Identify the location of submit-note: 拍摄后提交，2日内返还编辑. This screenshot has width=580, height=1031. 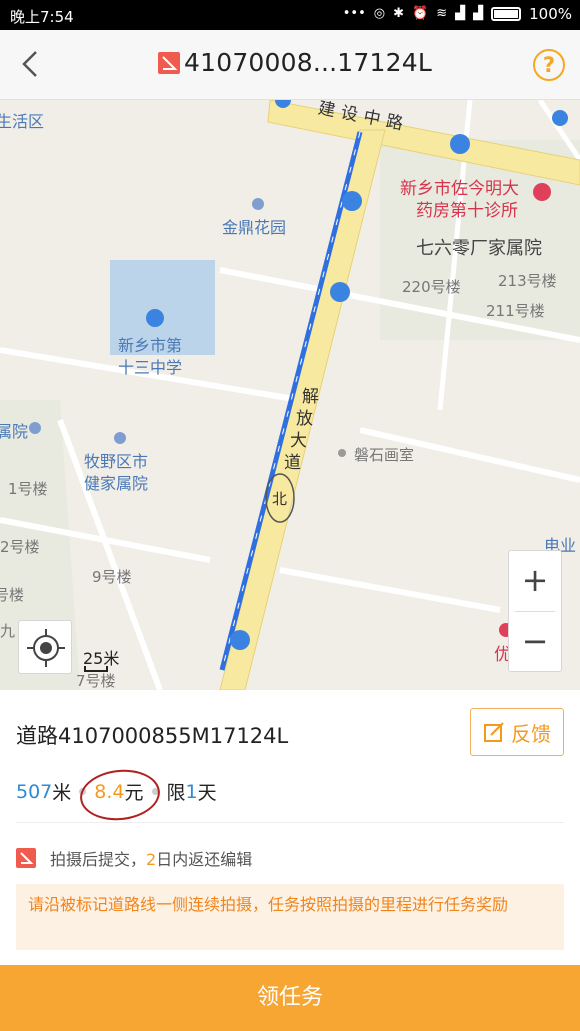
(134, 858).